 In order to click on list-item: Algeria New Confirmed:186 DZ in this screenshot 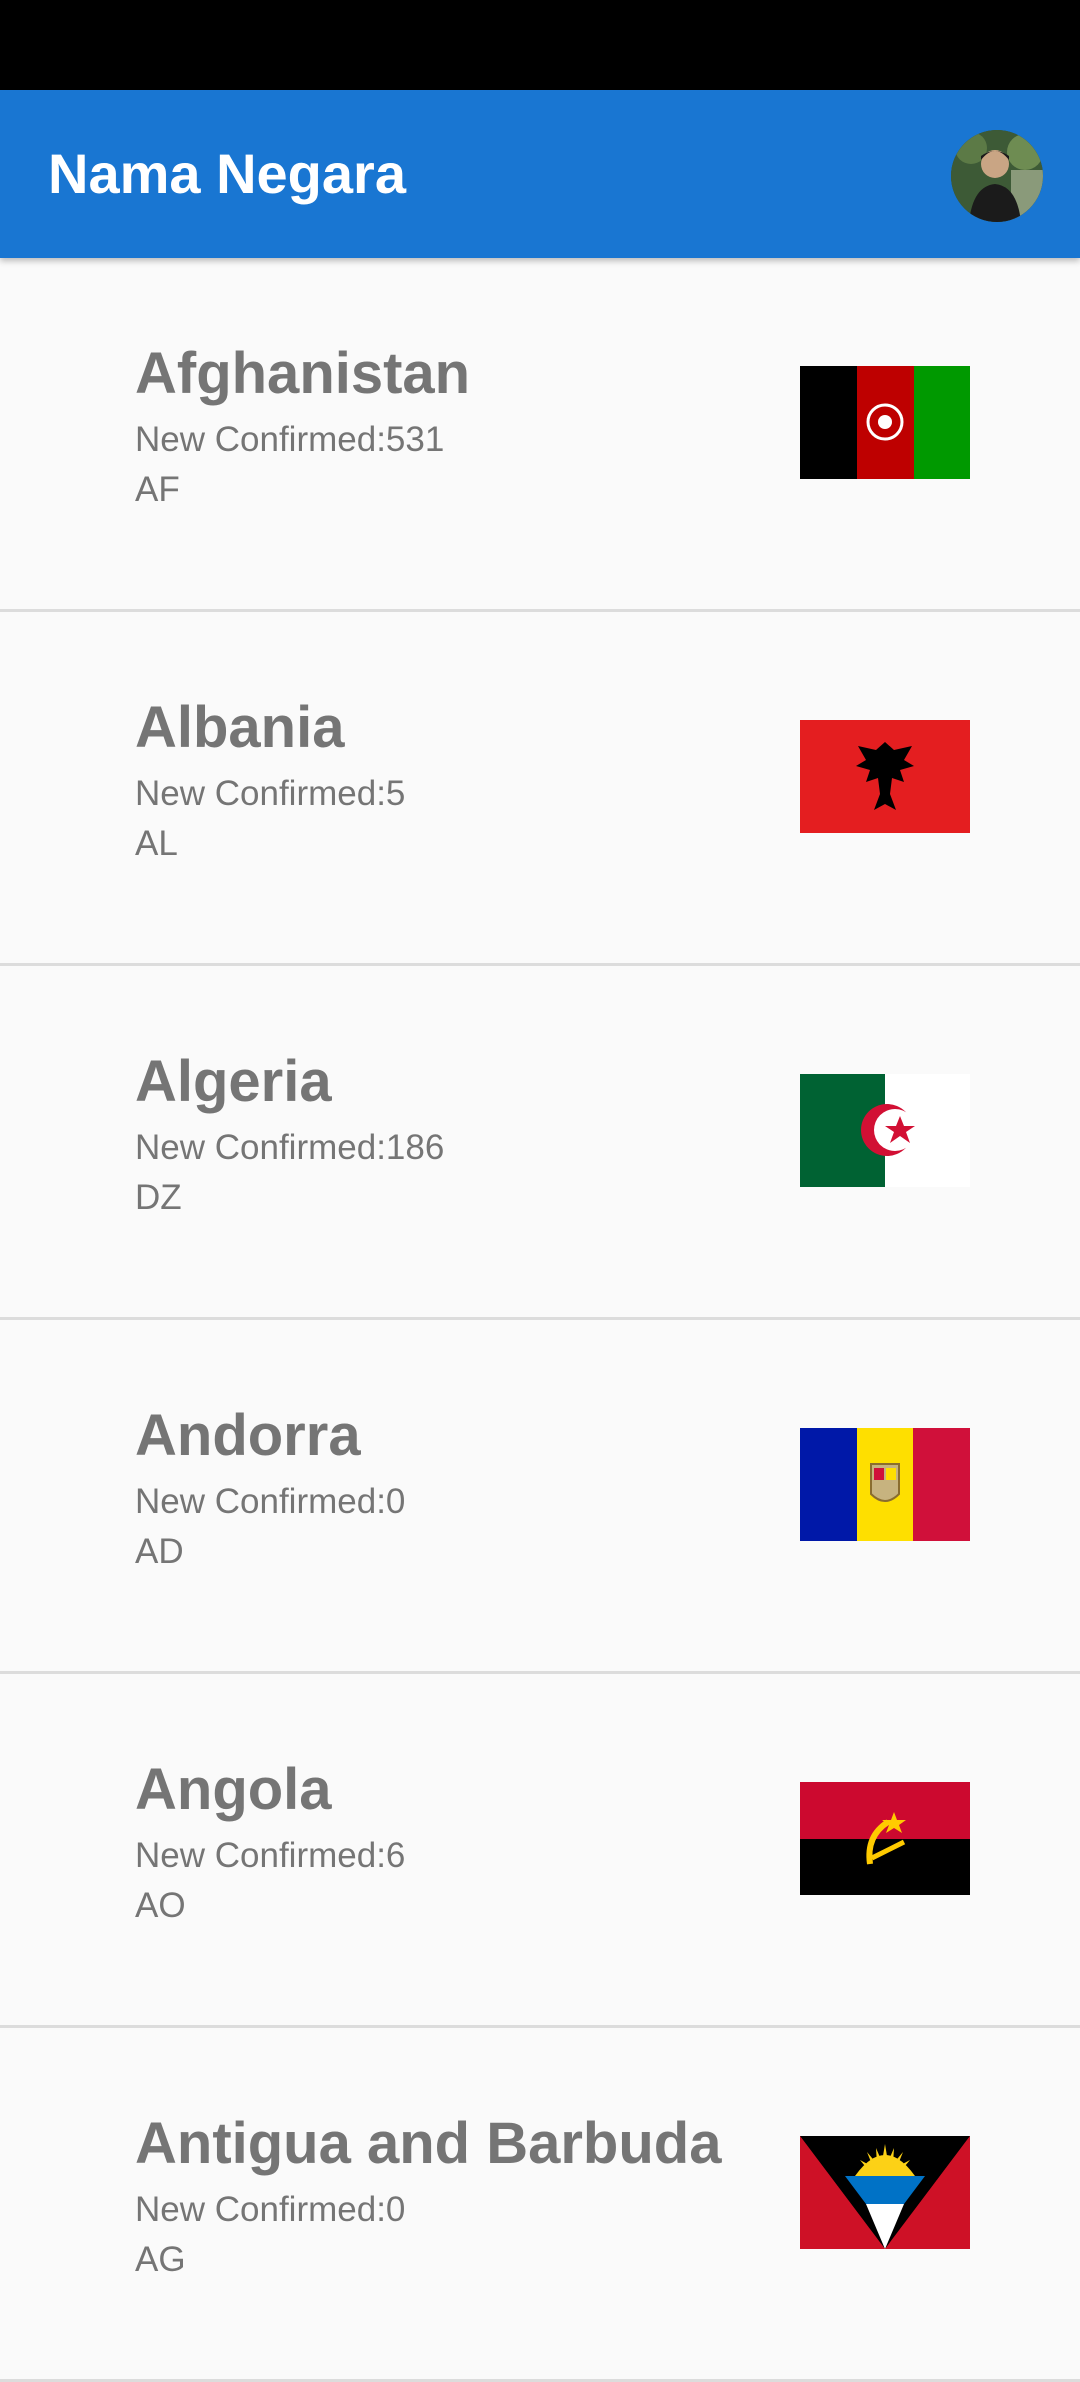, I will do `click(540, 1143)`.